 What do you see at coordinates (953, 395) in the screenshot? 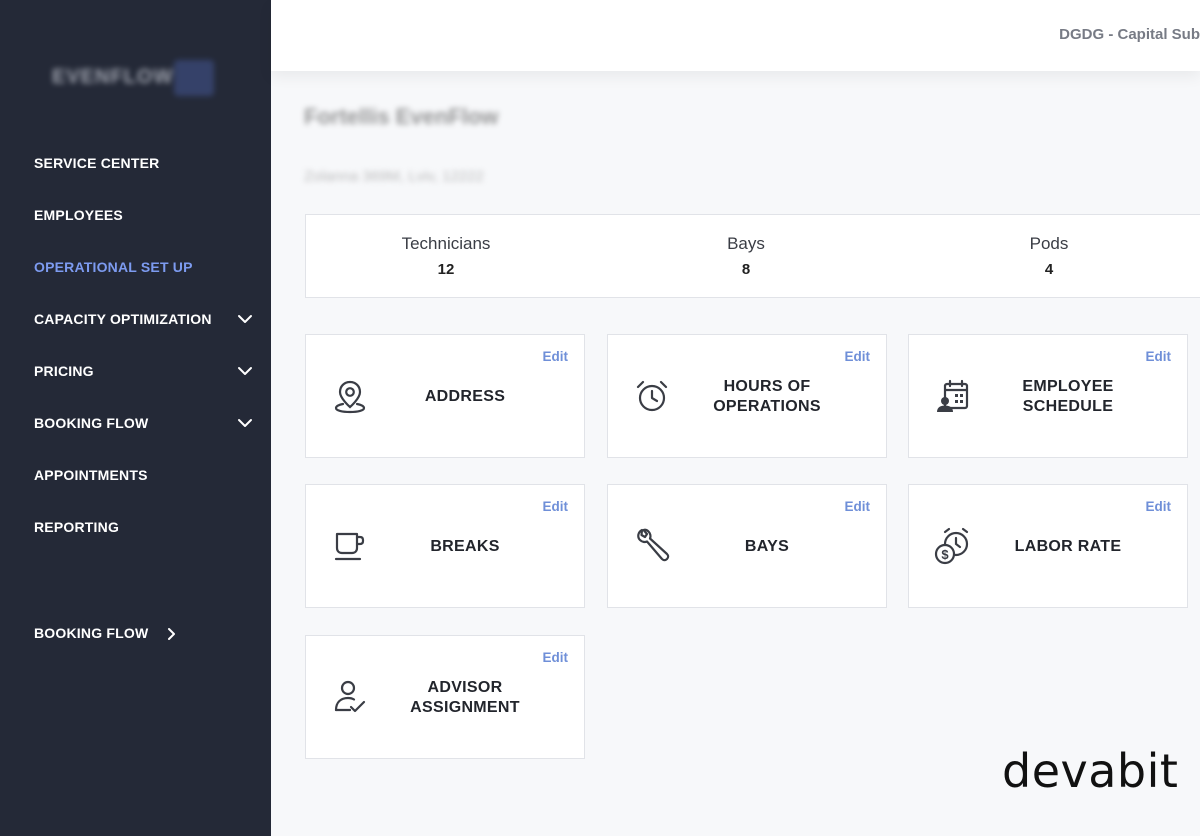
I see `calendar-person-icon` at bounding box center [953, 395].